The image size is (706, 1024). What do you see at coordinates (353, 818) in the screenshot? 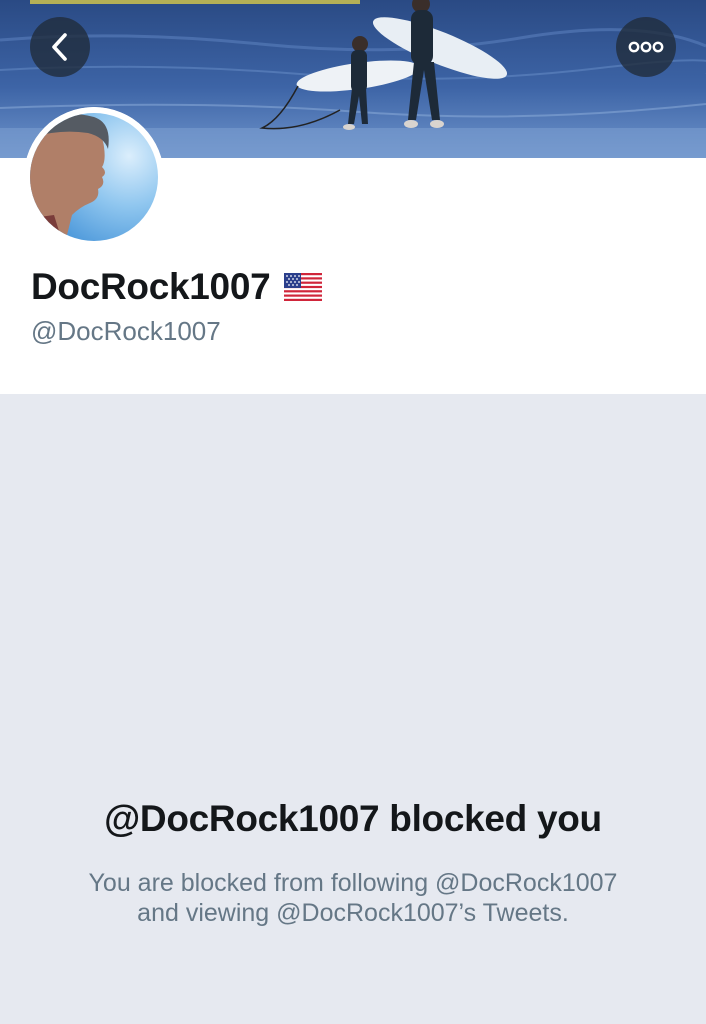
I see `blocked-title: @DocRock1007 blocked you` at bounding box center [353, 818].